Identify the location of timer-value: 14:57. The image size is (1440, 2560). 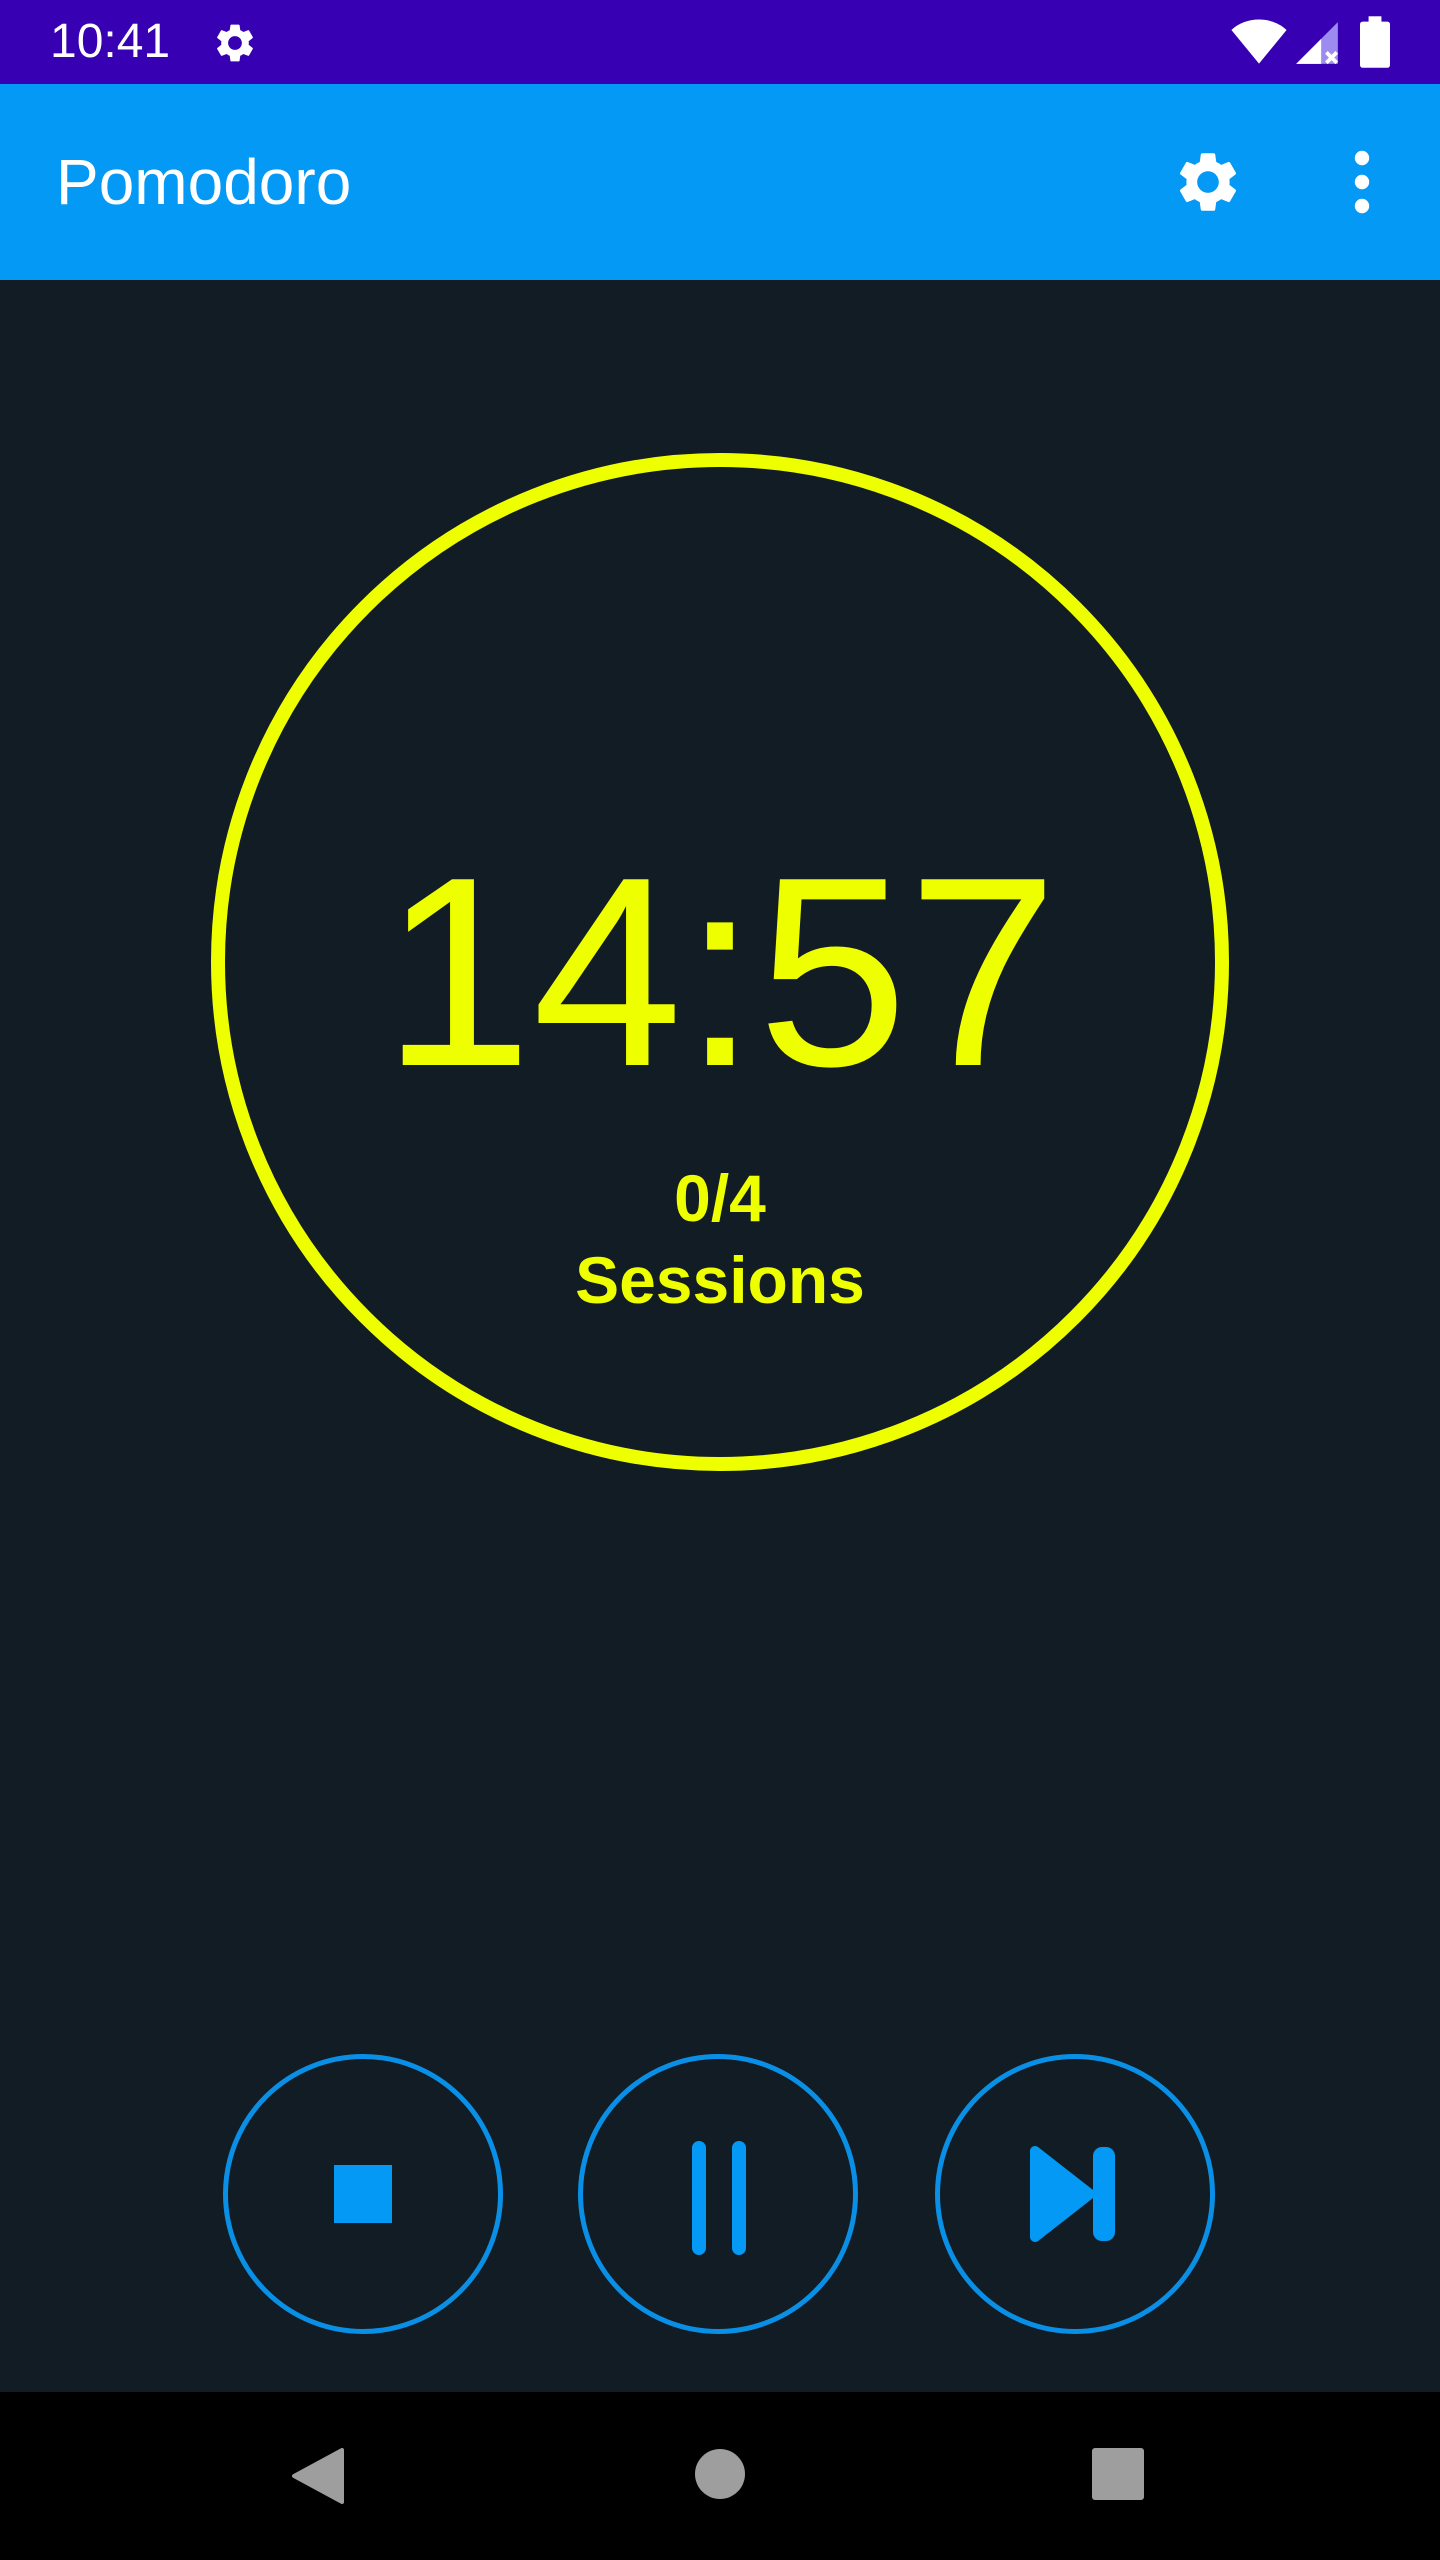
(720, 972).